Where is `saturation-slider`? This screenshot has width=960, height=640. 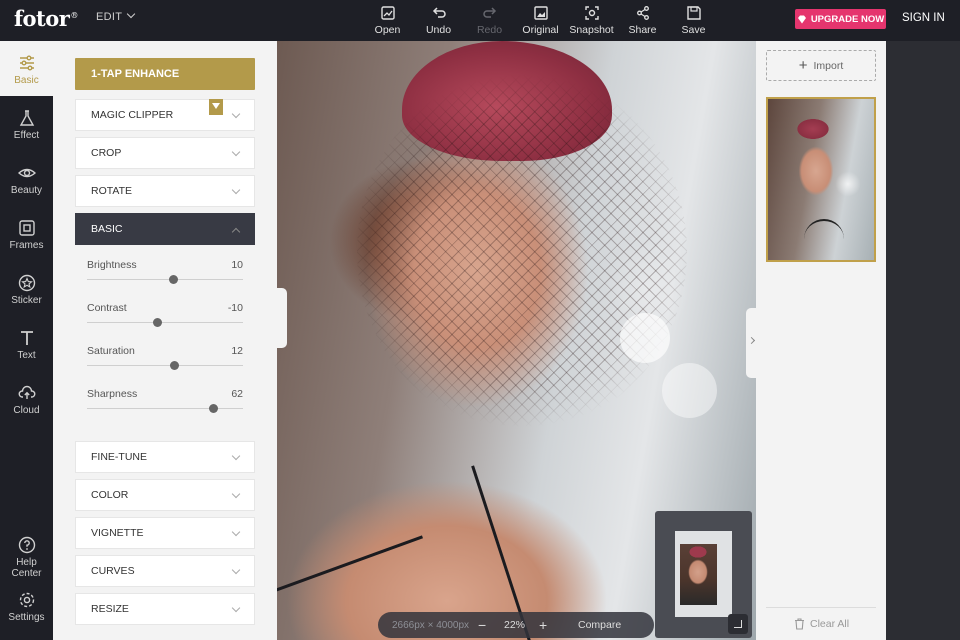
saturation-slider is located at coordinates (165, 365).